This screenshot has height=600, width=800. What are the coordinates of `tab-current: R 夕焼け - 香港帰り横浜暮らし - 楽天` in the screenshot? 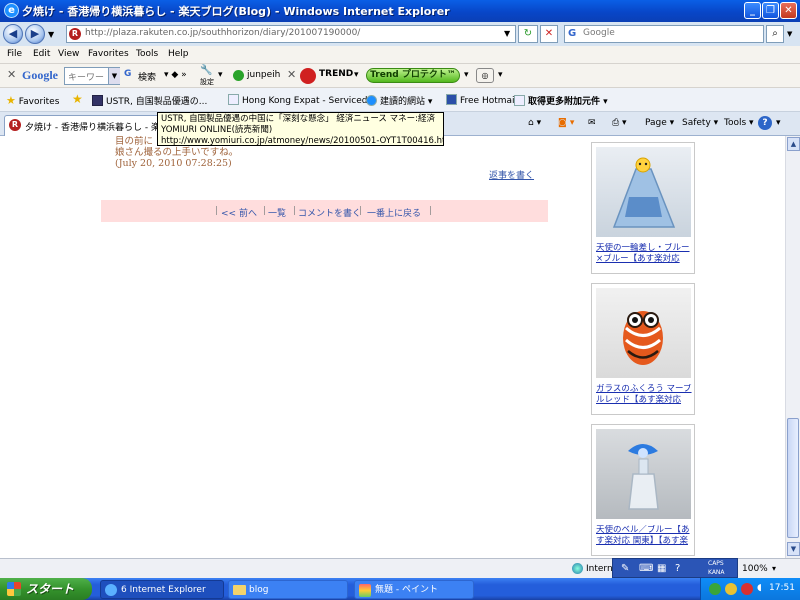 It's located at (86, 125).